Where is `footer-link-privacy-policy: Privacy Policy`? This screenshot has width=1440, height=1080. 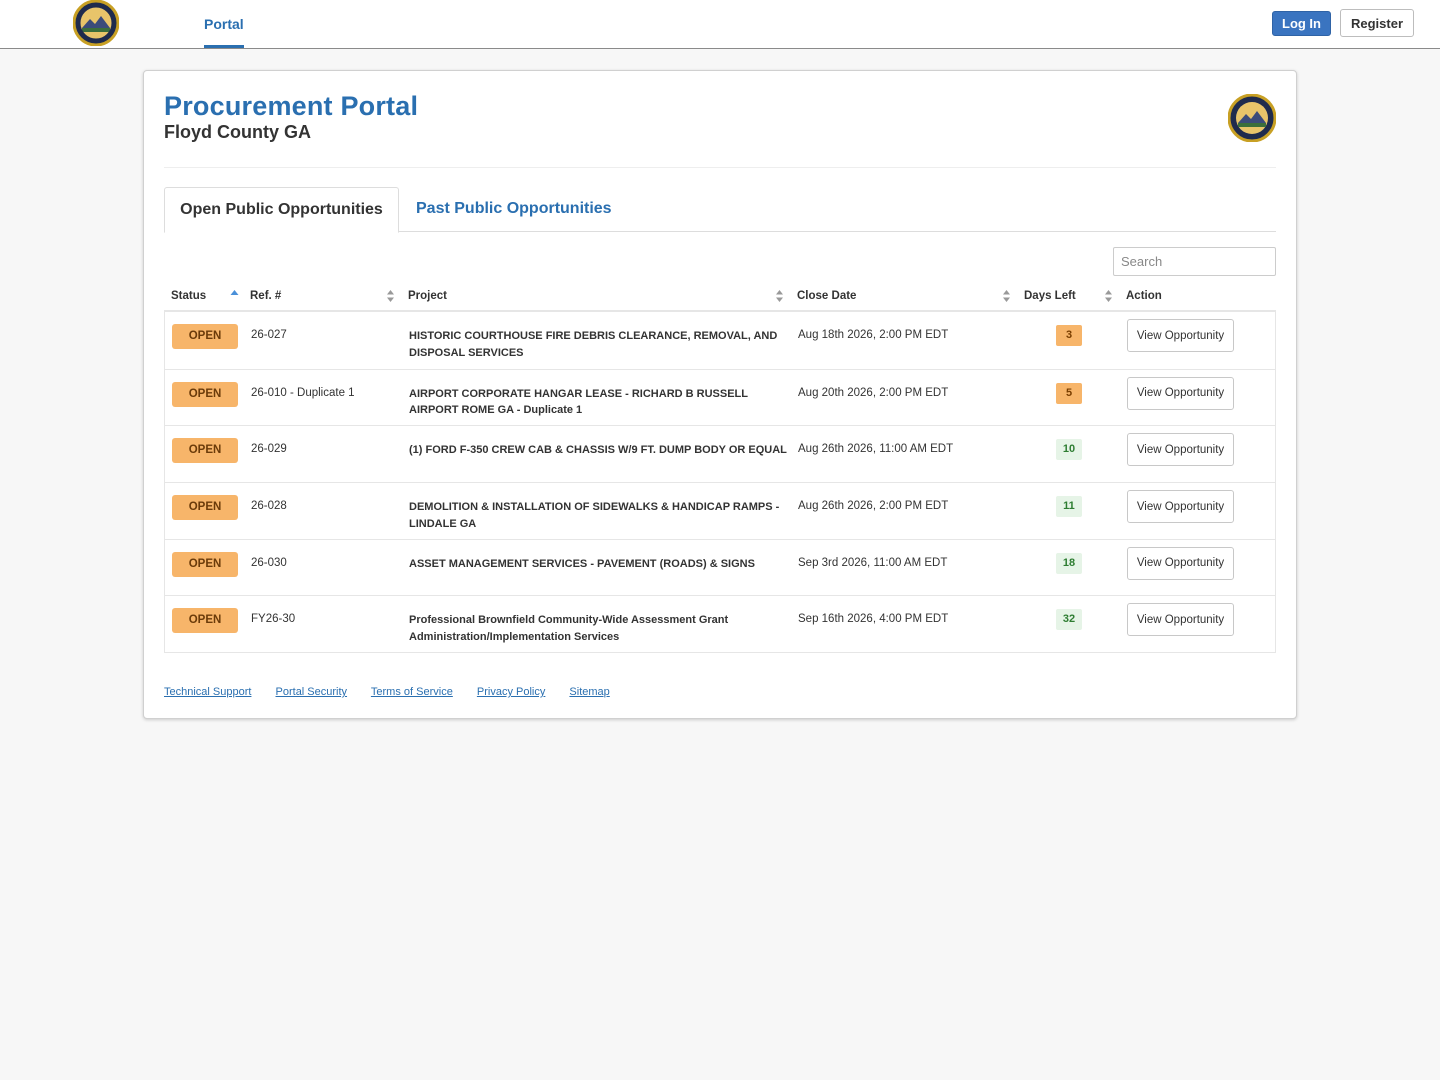
footer-link-privacy-policy: Privacy Policy is located at coordinates (511, 692).